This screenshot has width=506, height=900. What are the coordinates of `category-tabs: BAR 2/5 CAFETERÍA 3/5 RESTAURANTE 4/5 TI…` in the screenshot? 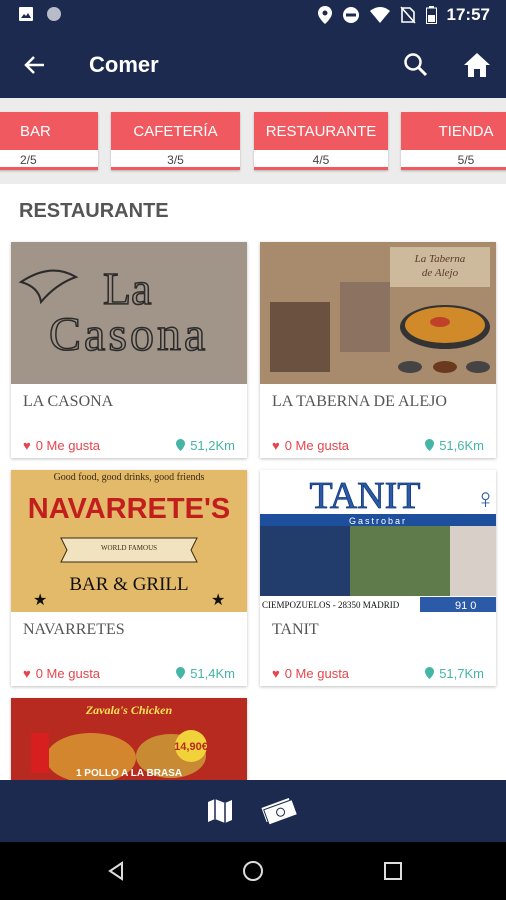 It's located at (253, 141).